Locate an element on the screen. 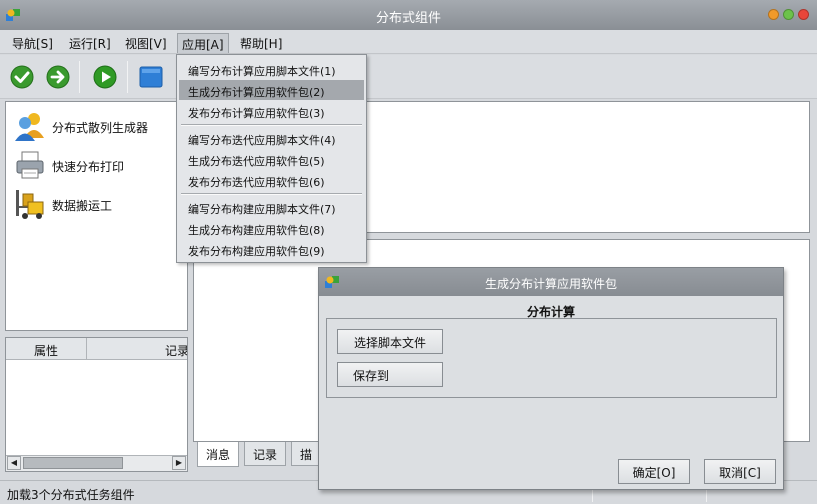 This screenshot has width=817, height=504. maximize-button is located at coordinates (788, 14).